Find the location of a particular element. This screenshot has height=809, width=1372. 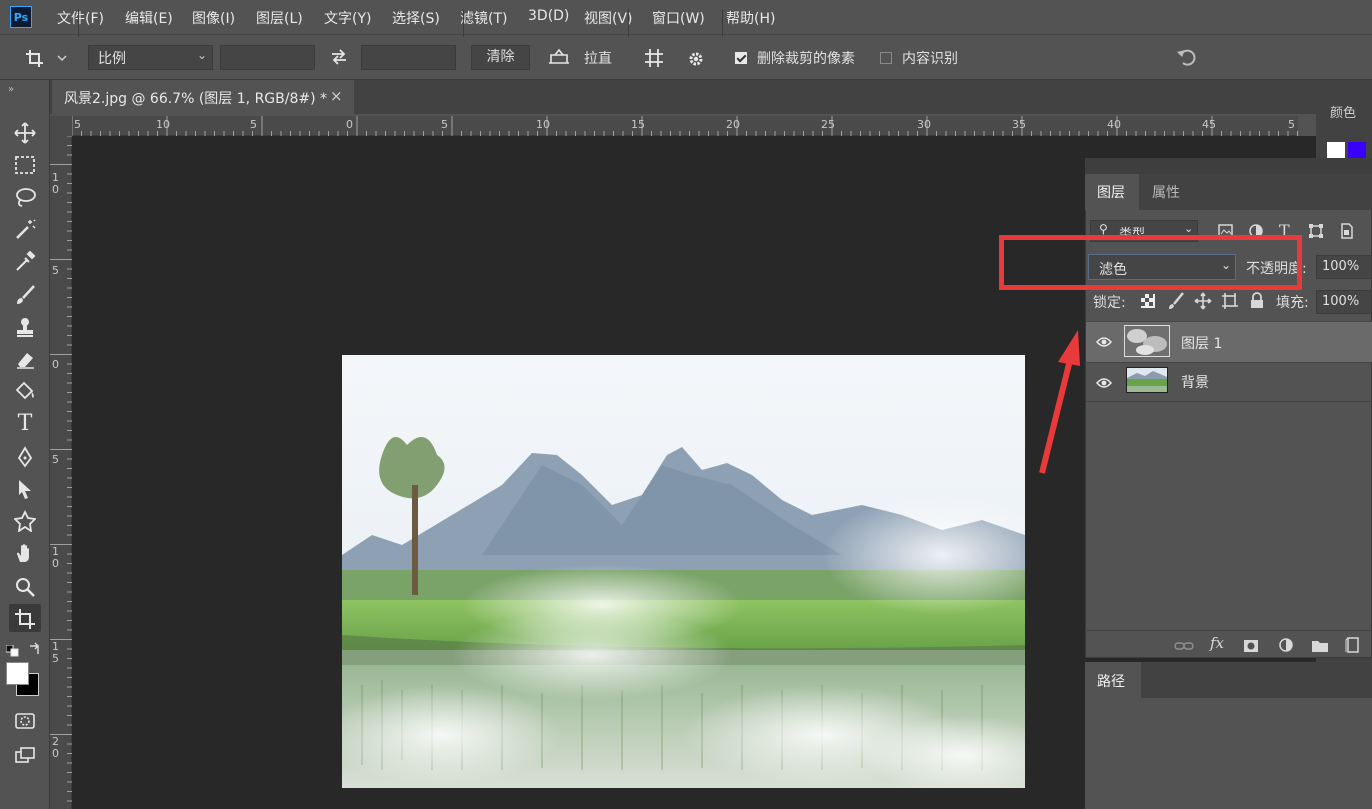

stamp-icon is located at coordinates (25, 326).